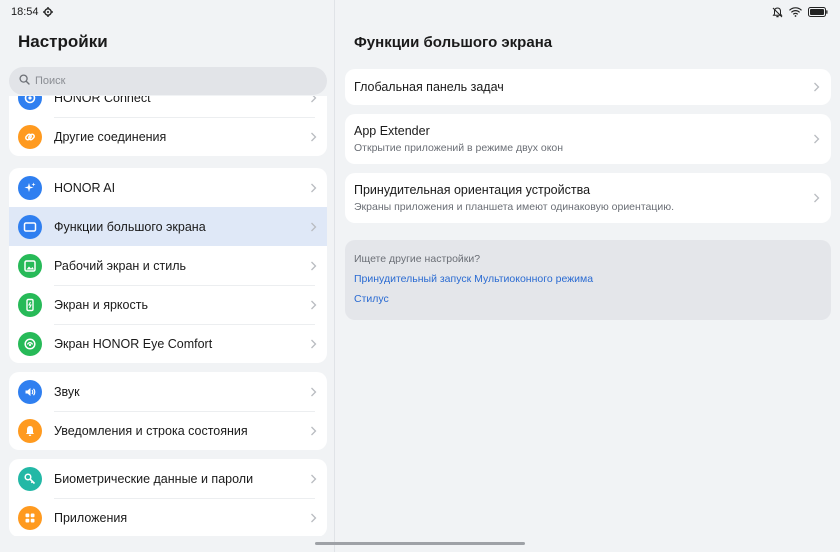 This screenshot has height=552, width=840. What do you see at coordinates (154, 478) in the screenshot?
I see `sidebar-item-label: Биометрические данные и пароли` at bounding box center [154, 478].